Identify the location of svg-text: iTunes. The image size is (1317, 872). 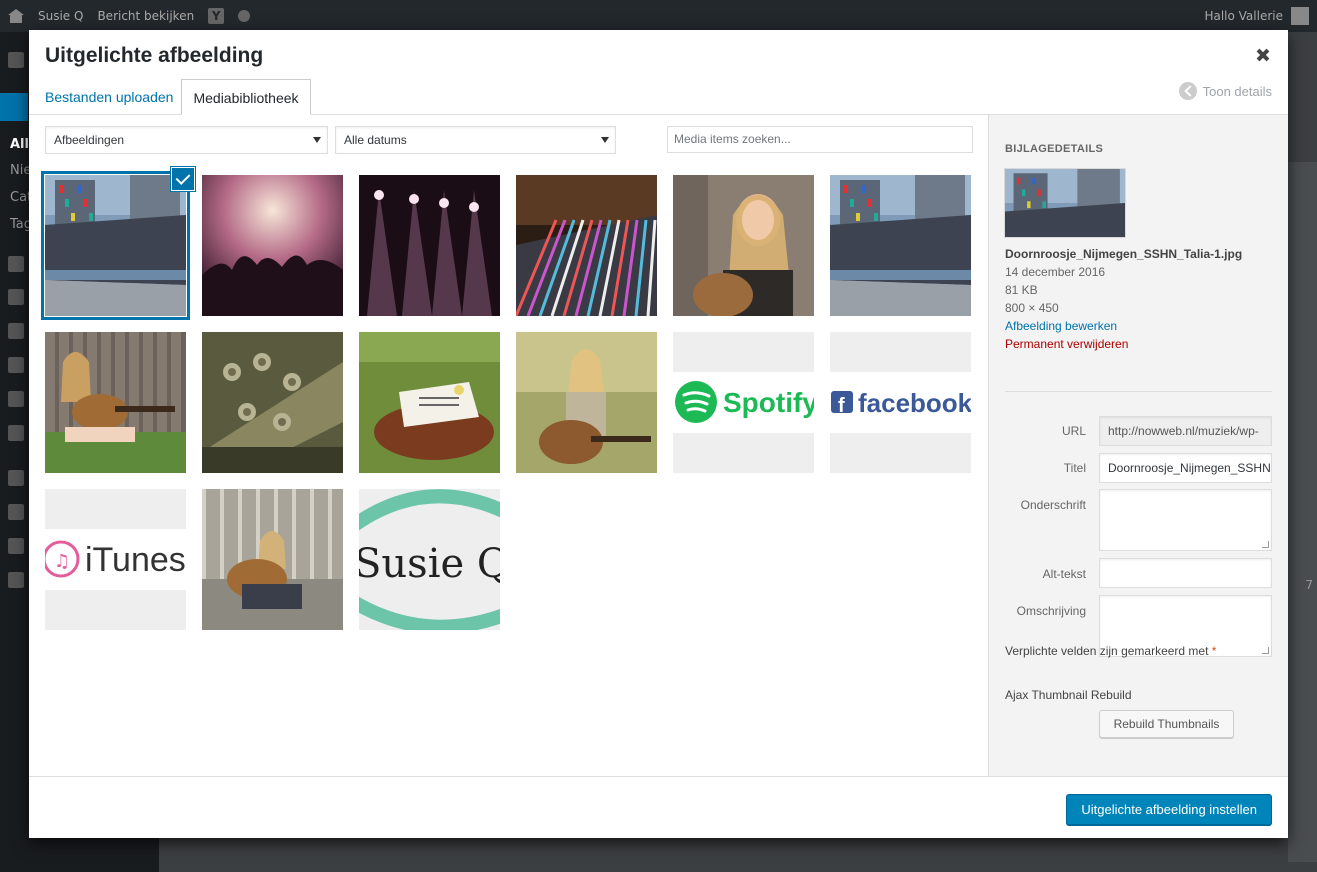
(135, 560).